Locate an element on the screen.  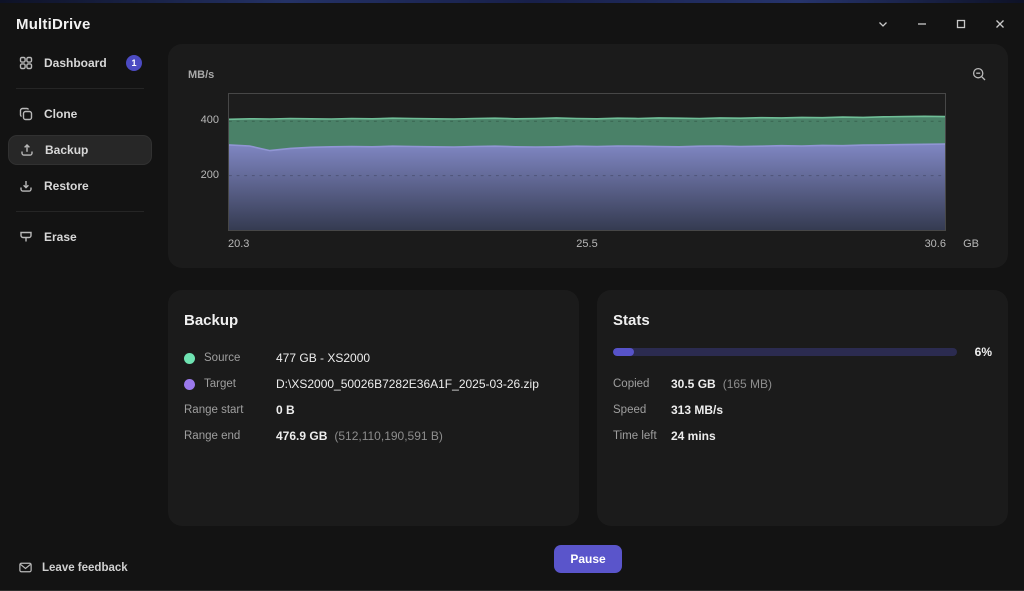
range-end-label: Range end is located at coordinates (212, 436).